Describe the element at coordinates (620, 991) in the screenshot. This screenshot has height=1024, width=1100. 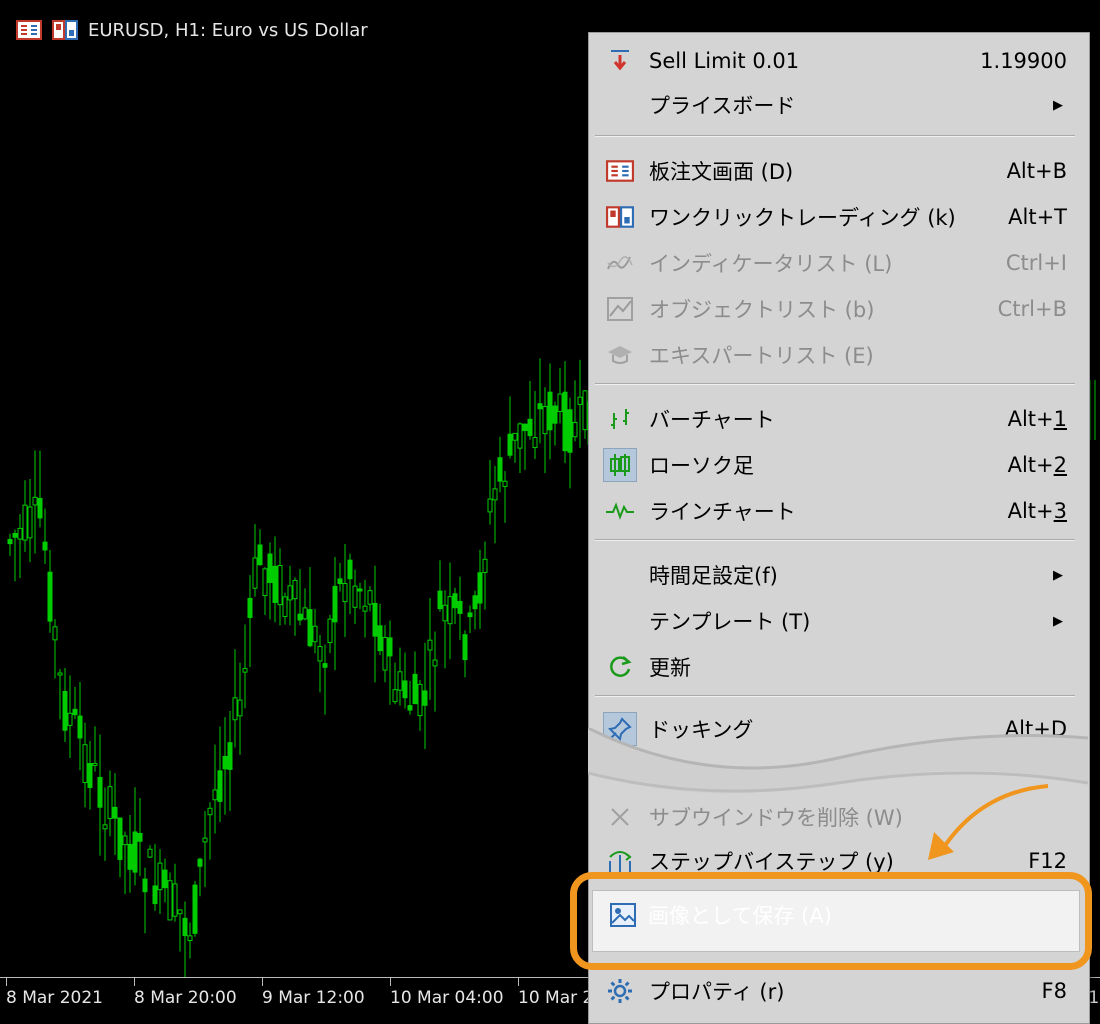
I see `gear-icon` at that location.